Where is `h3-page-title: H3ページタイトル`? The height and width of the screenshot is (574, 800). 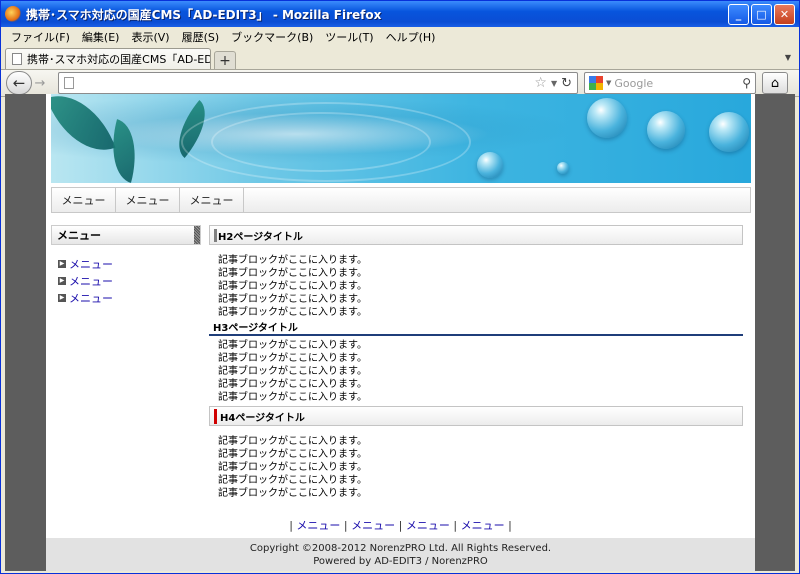
h3-page-title: H3ページタイトル is located at coordinates (476, 327).